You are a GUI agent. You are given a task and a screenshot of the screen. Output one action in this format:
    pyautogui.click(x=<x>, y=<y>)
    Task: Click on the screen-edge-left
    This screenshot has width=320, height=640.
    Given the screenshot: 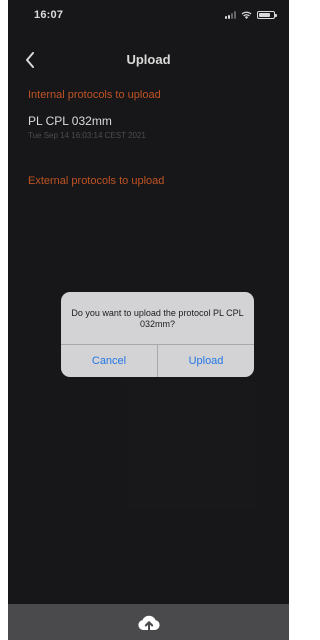 What is the action you would take?
    pyautogui.click(x=4, y=320)
    